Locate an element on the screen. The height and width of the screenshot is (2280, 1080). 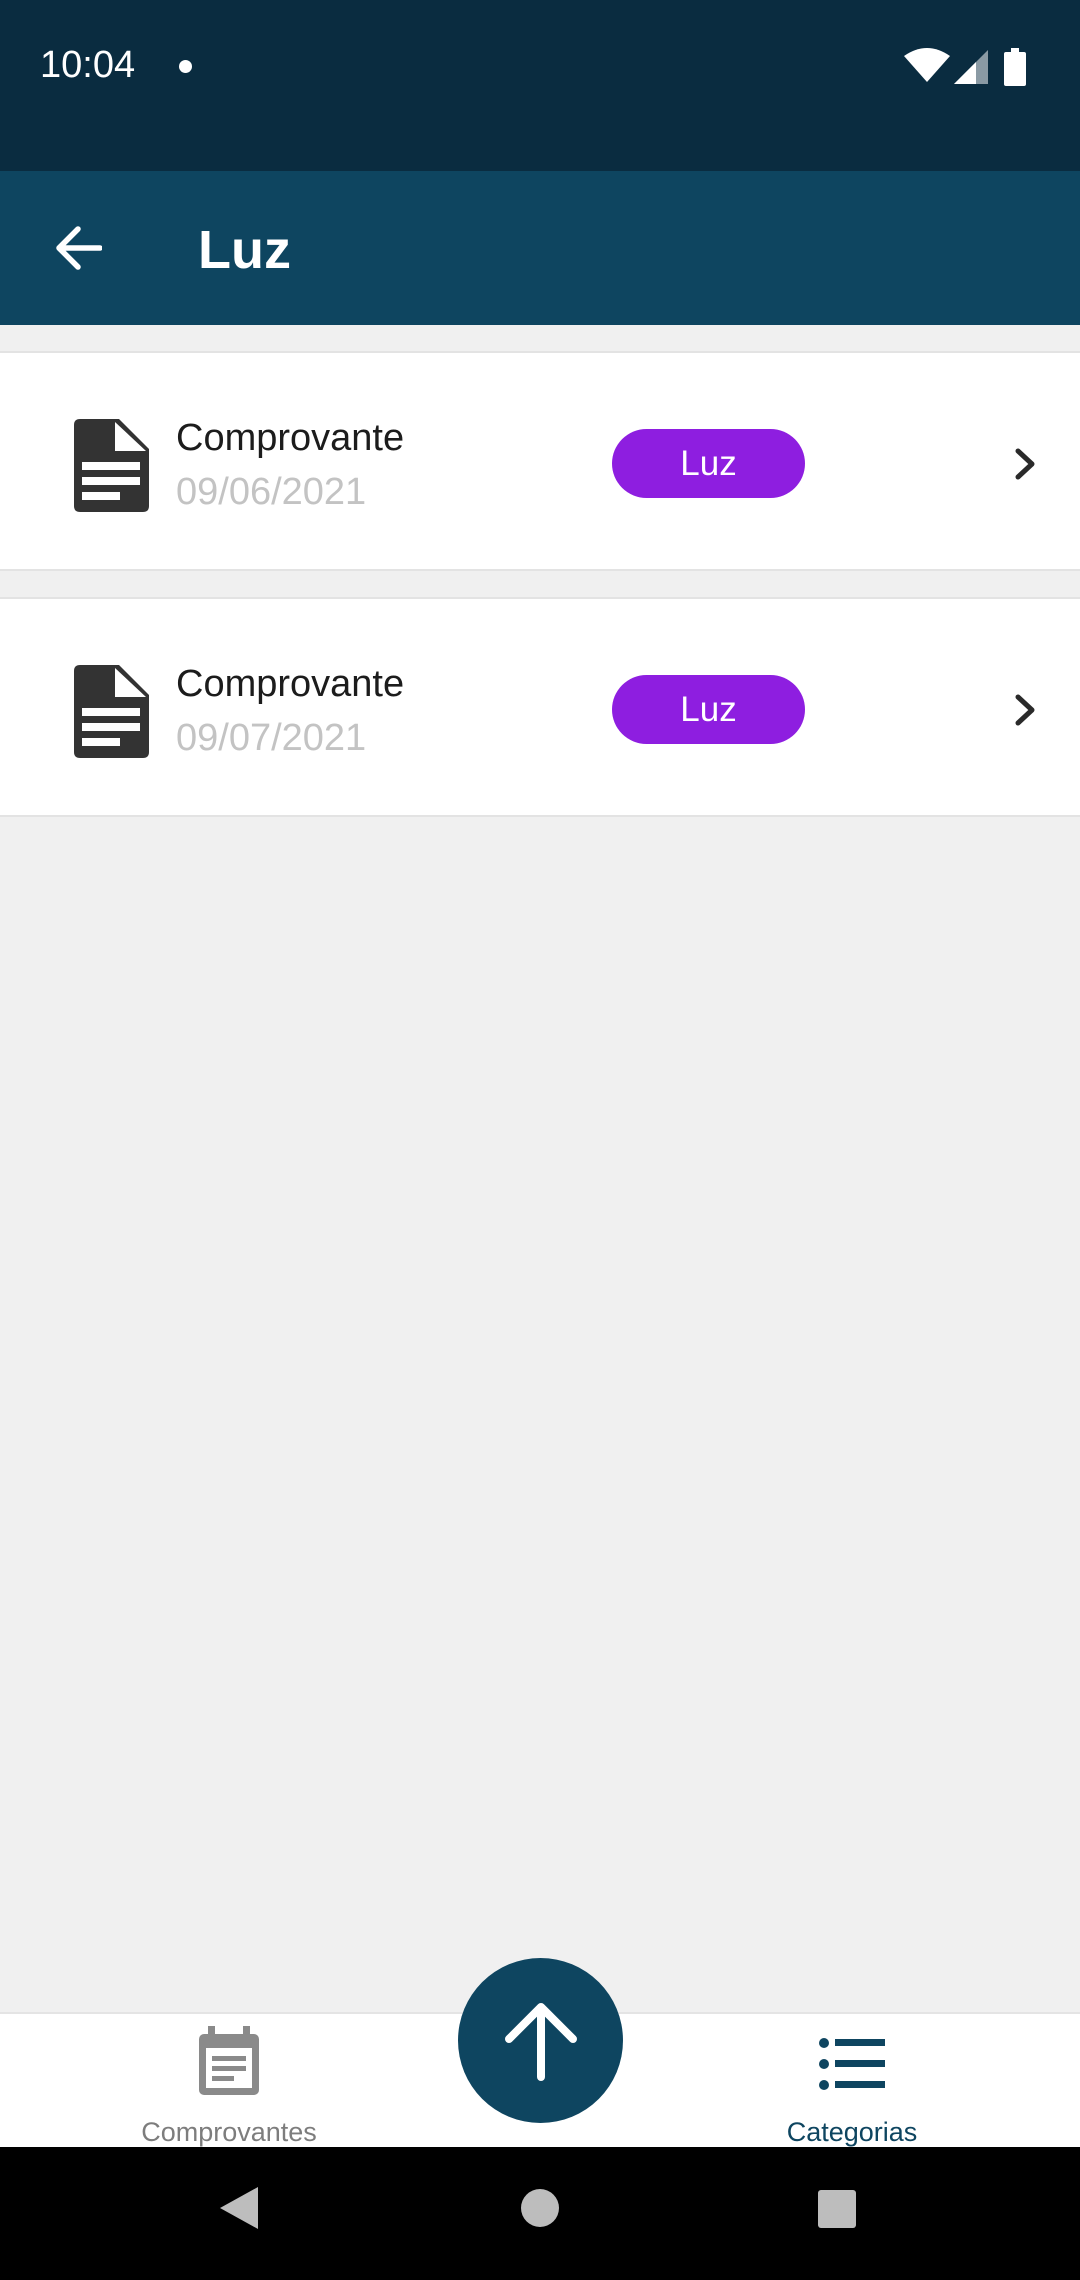
page-title: Luz is located at coordinates (244, 250).